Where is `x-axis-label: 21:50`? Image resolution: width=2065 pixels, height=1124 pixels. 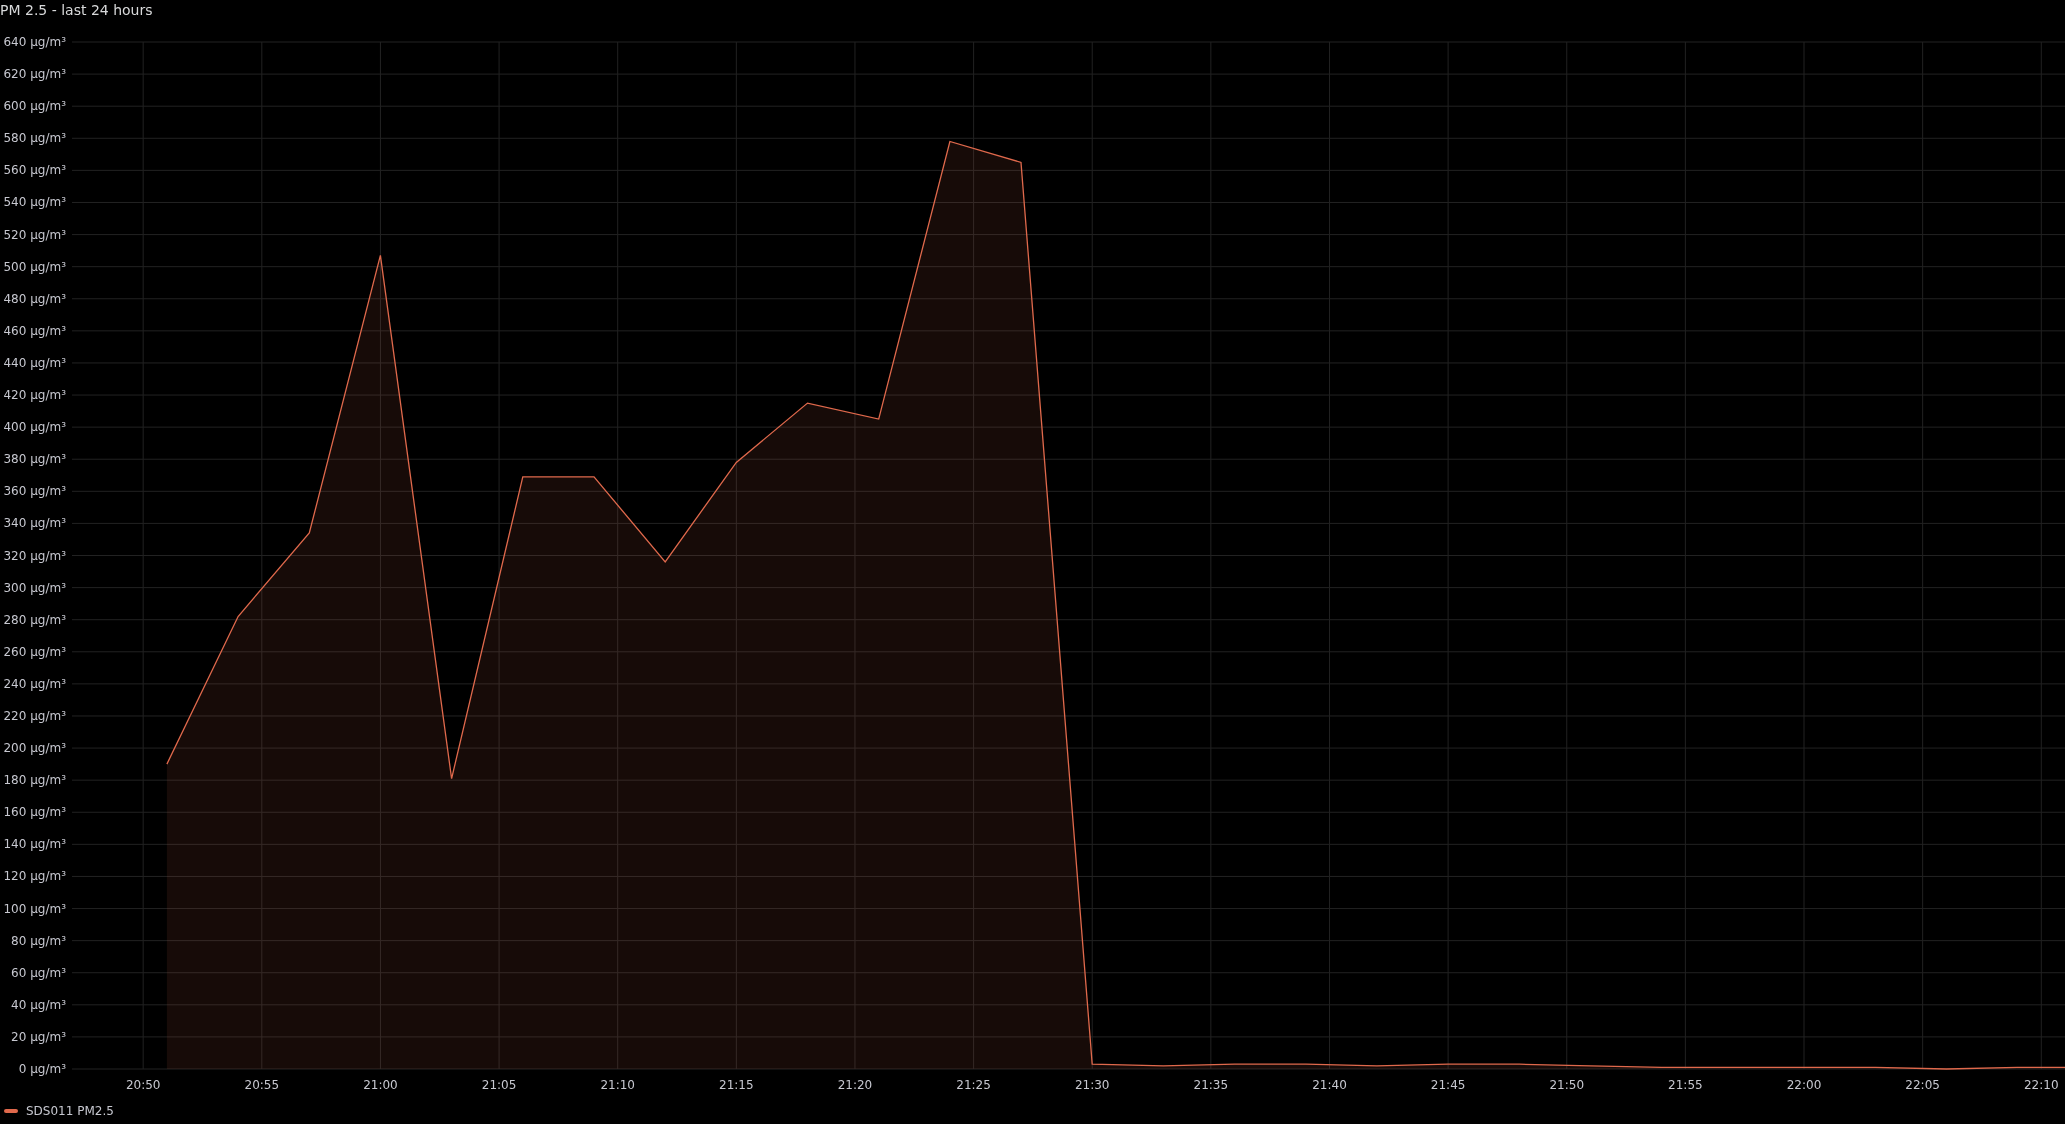 x-axis-label: 21:50 is located at coordinates (1567, 1085).